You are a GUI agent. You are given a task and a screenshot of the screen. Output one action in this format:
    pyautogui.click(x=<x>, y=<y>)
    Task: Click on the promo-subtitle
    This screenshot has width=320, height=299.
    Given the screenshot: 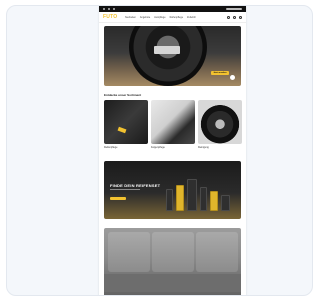 What is the action you would take?
    pyautogui.click(x=125, y=189)
    